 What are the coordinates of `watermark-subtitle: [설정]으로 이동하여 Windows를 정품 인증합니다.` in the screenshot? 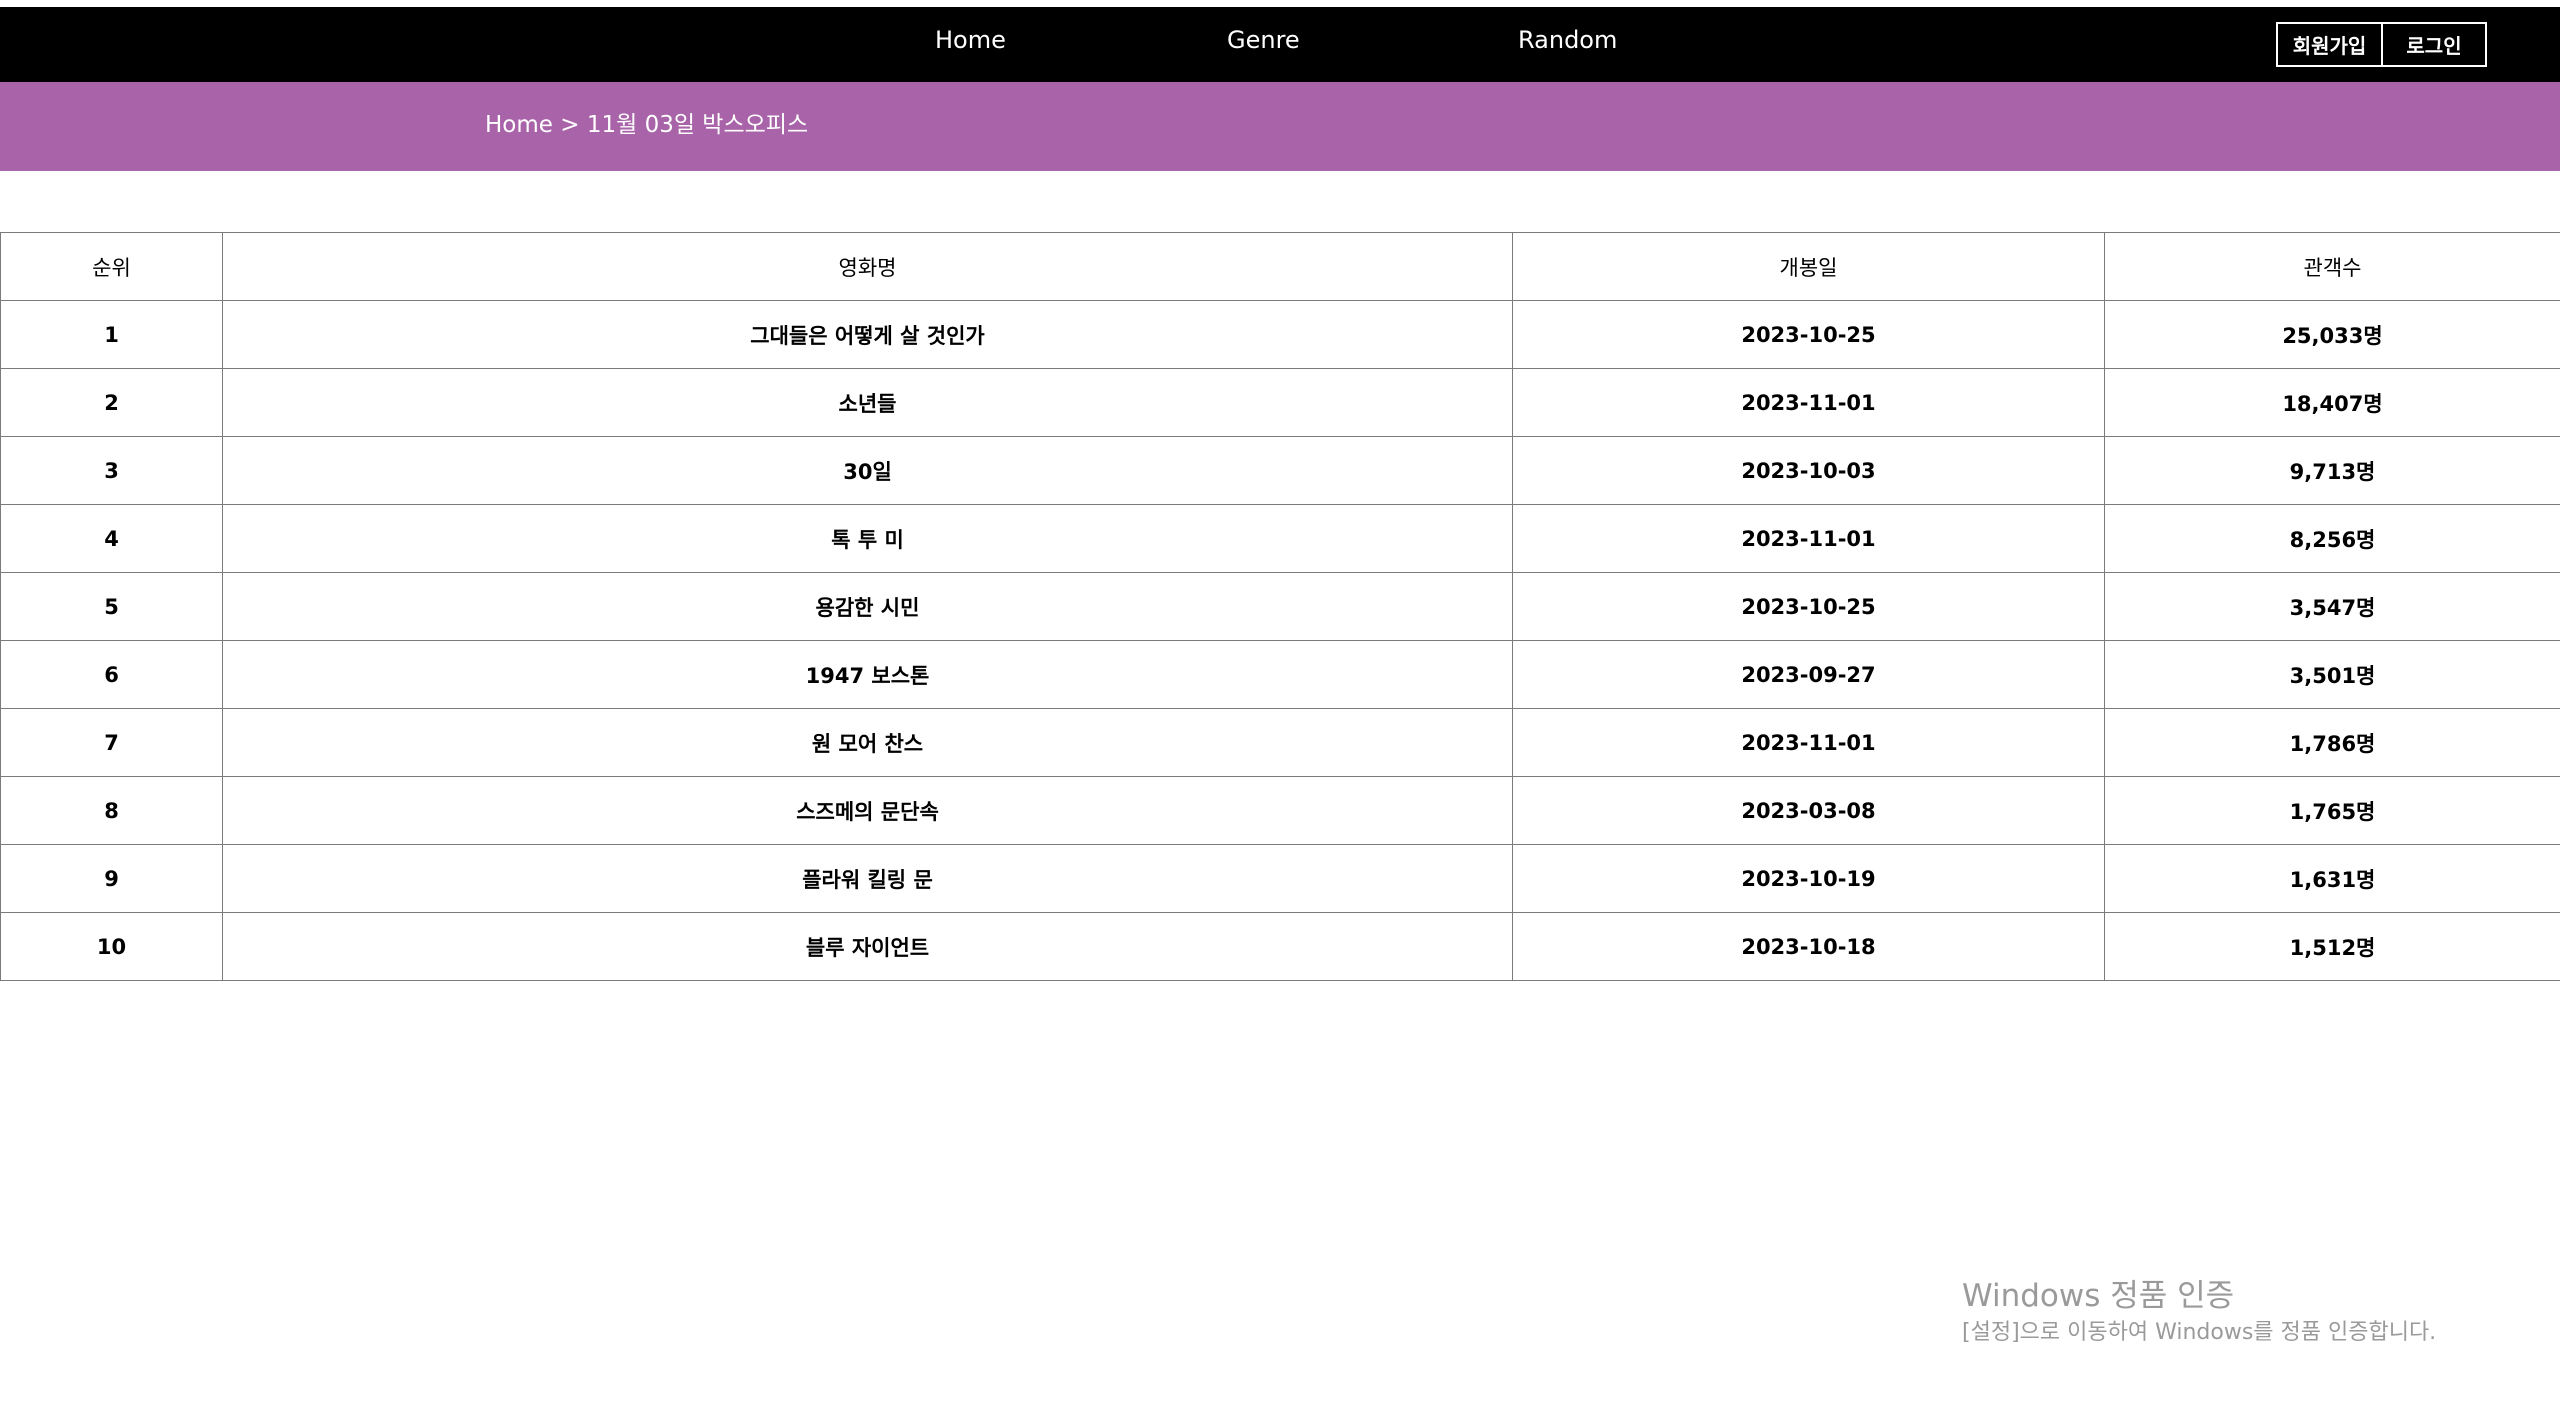 It's located at (2199, 1332).